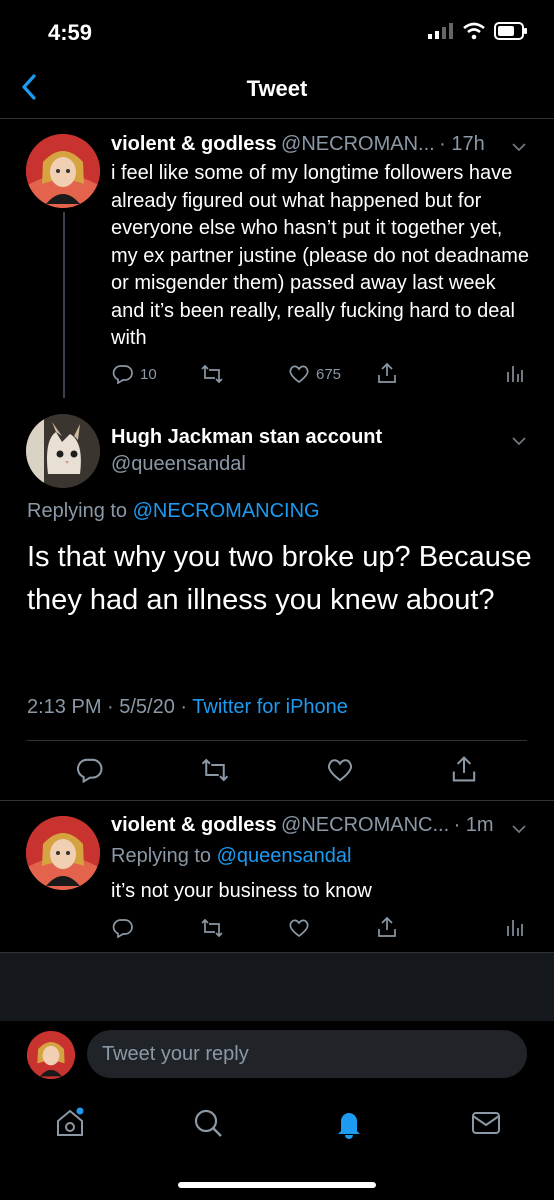 The height and width of the screenshot is (1200, 554). I want to click on header-bar: Tweet, so click(277, 89).